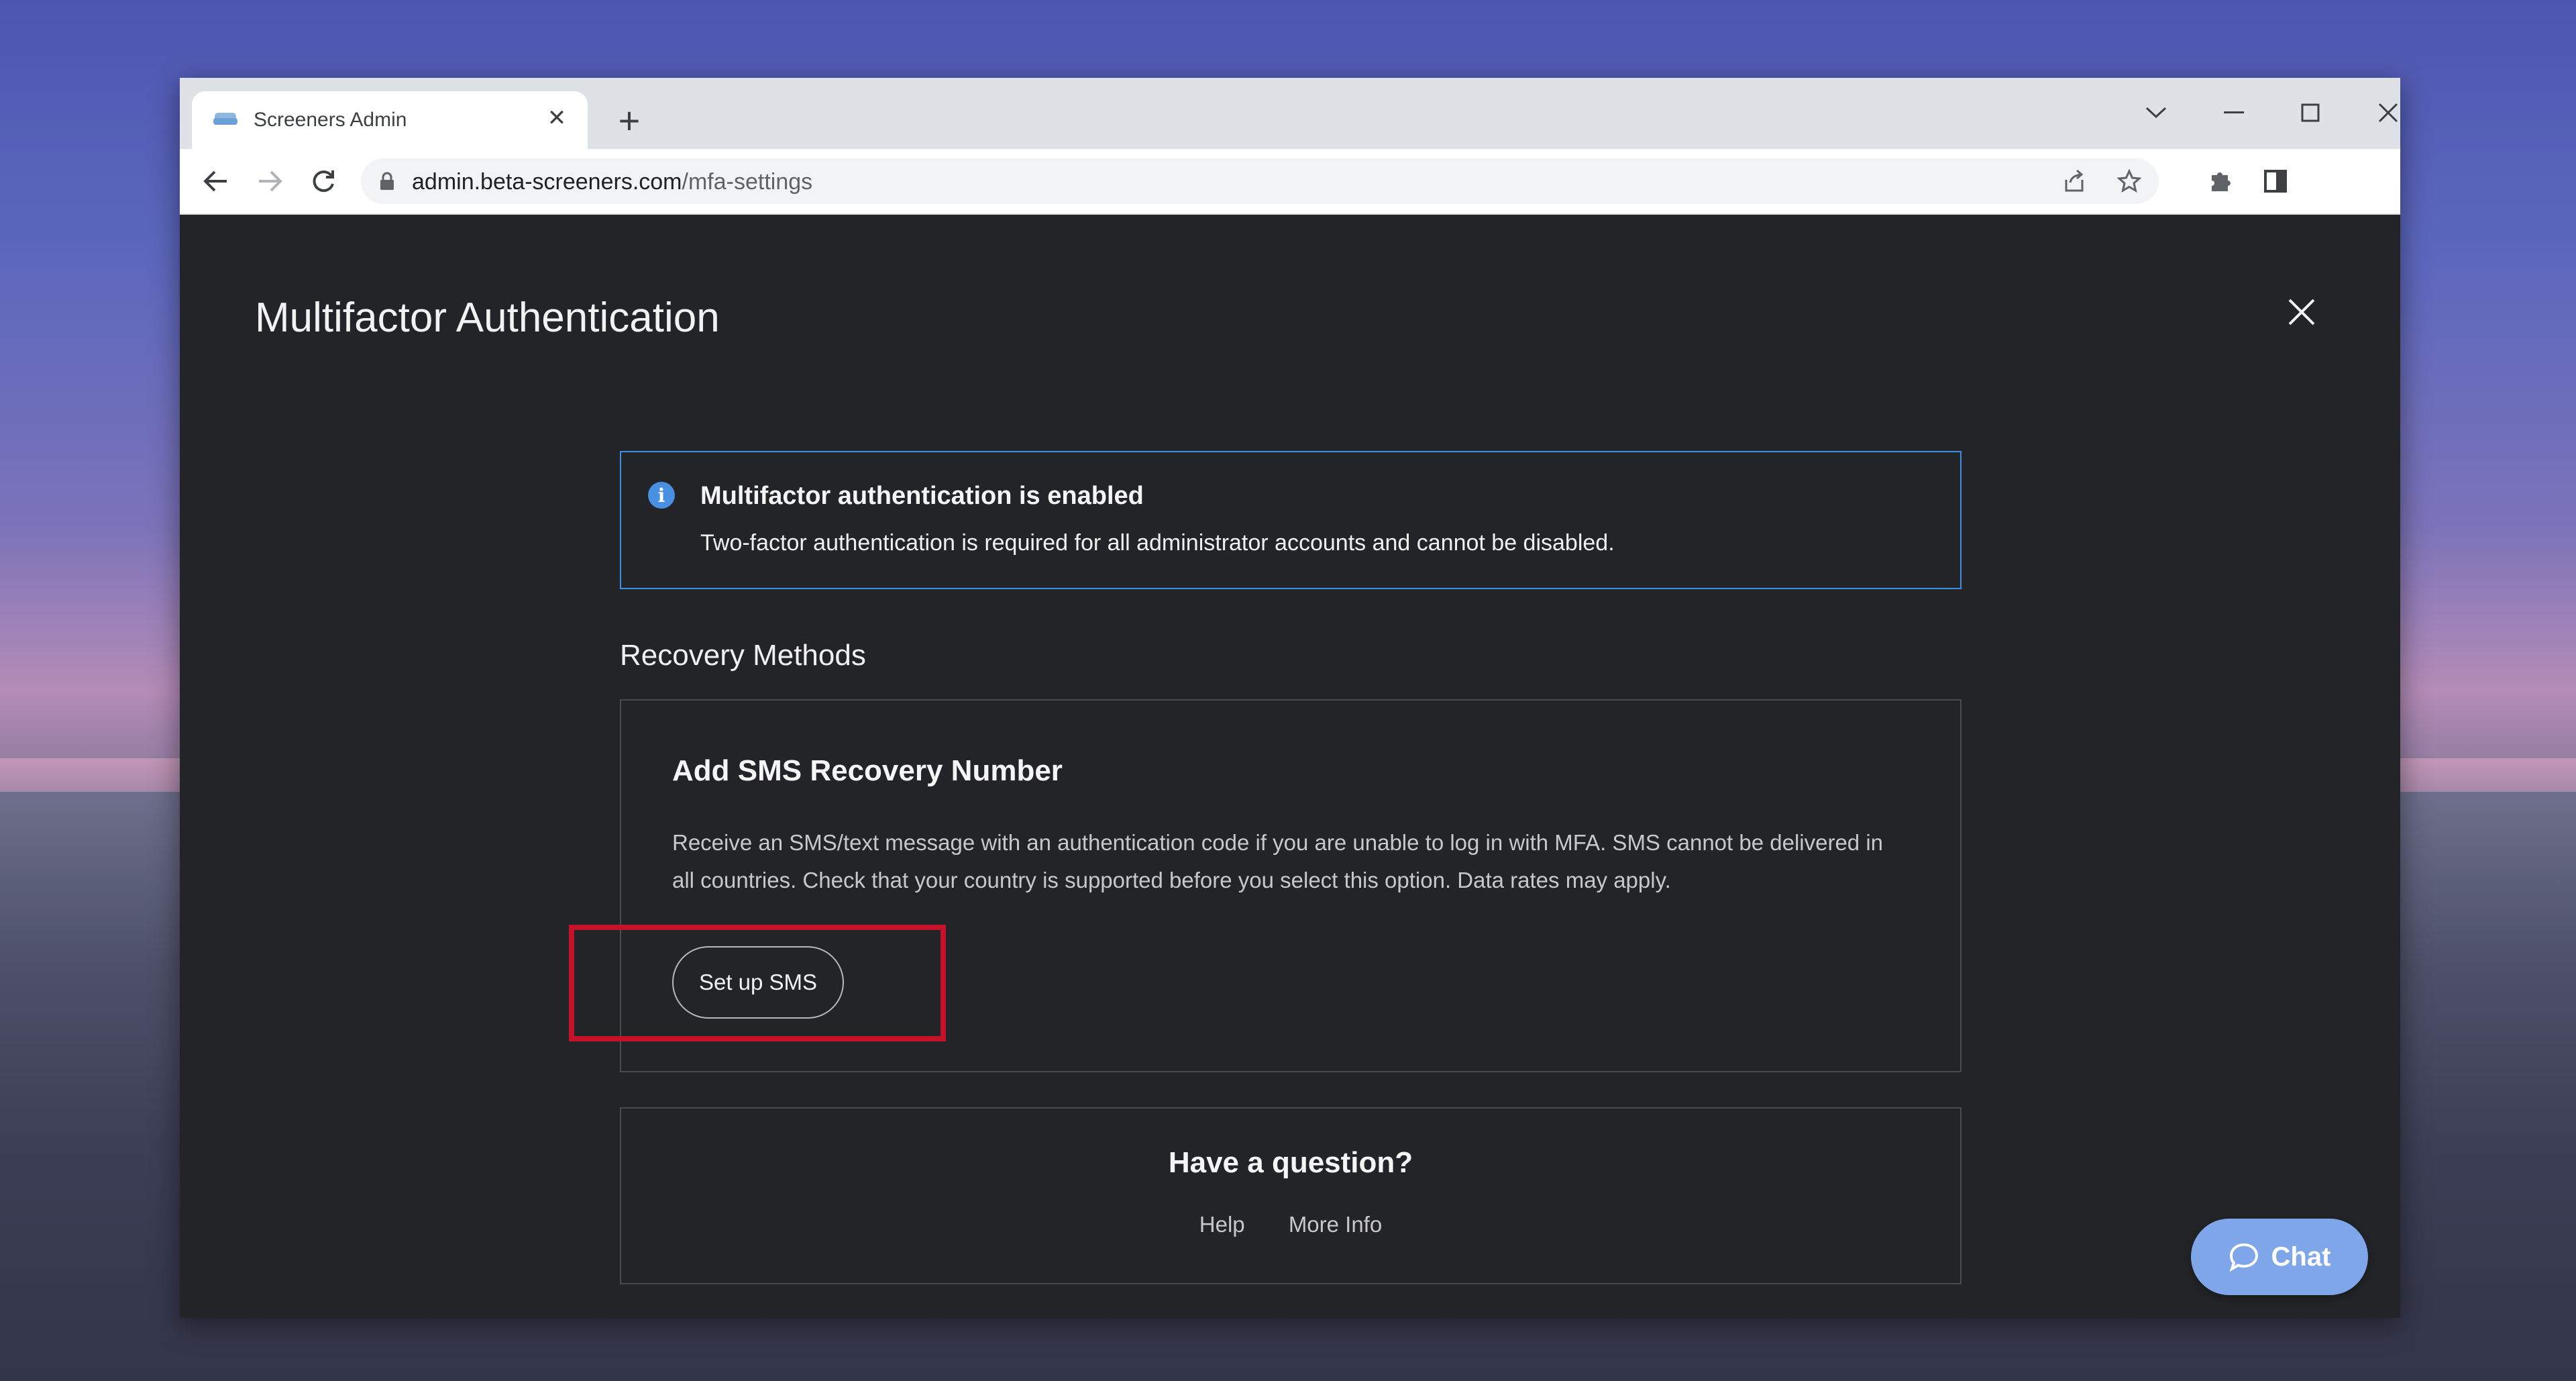 The width and height of the screenshot is (2576, 1381). I want to click on side-panel-icon, so click(2275, 181).